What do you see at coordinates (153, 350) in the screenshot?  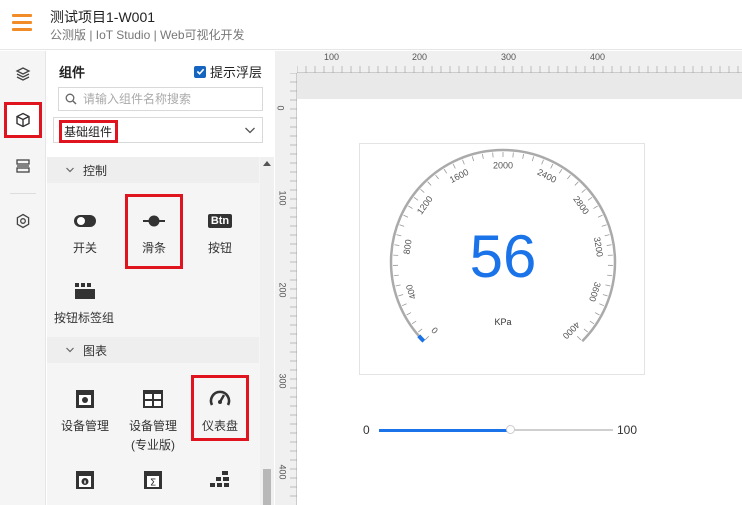 I see `section-header-chart: 图表` at bounding box center [153, 350].